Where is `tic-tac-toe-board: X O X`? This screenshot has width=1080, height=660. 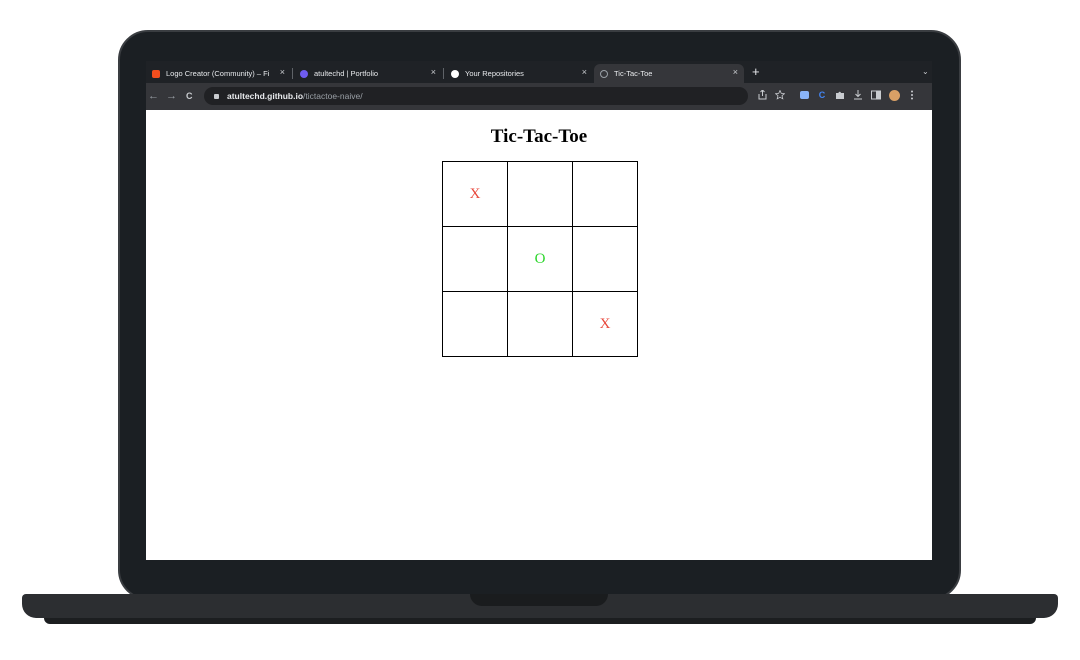 tic-tac-toe-board: X O X is located at coordinates (540, 259).